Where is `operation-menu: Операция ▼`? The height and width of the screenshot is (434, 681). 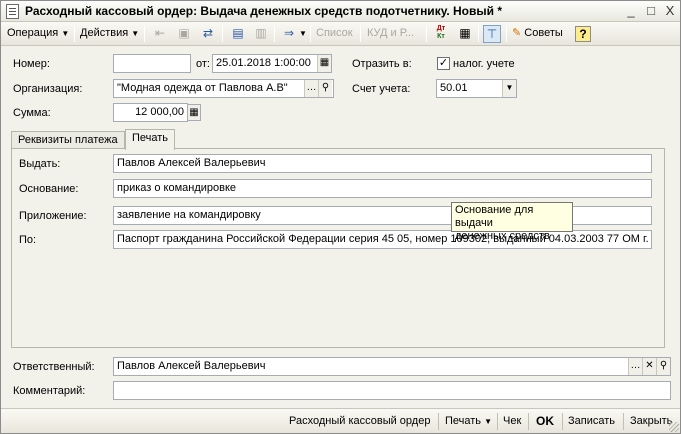
operation-menu: Операция ▼ is located at coordinates (38, 34).